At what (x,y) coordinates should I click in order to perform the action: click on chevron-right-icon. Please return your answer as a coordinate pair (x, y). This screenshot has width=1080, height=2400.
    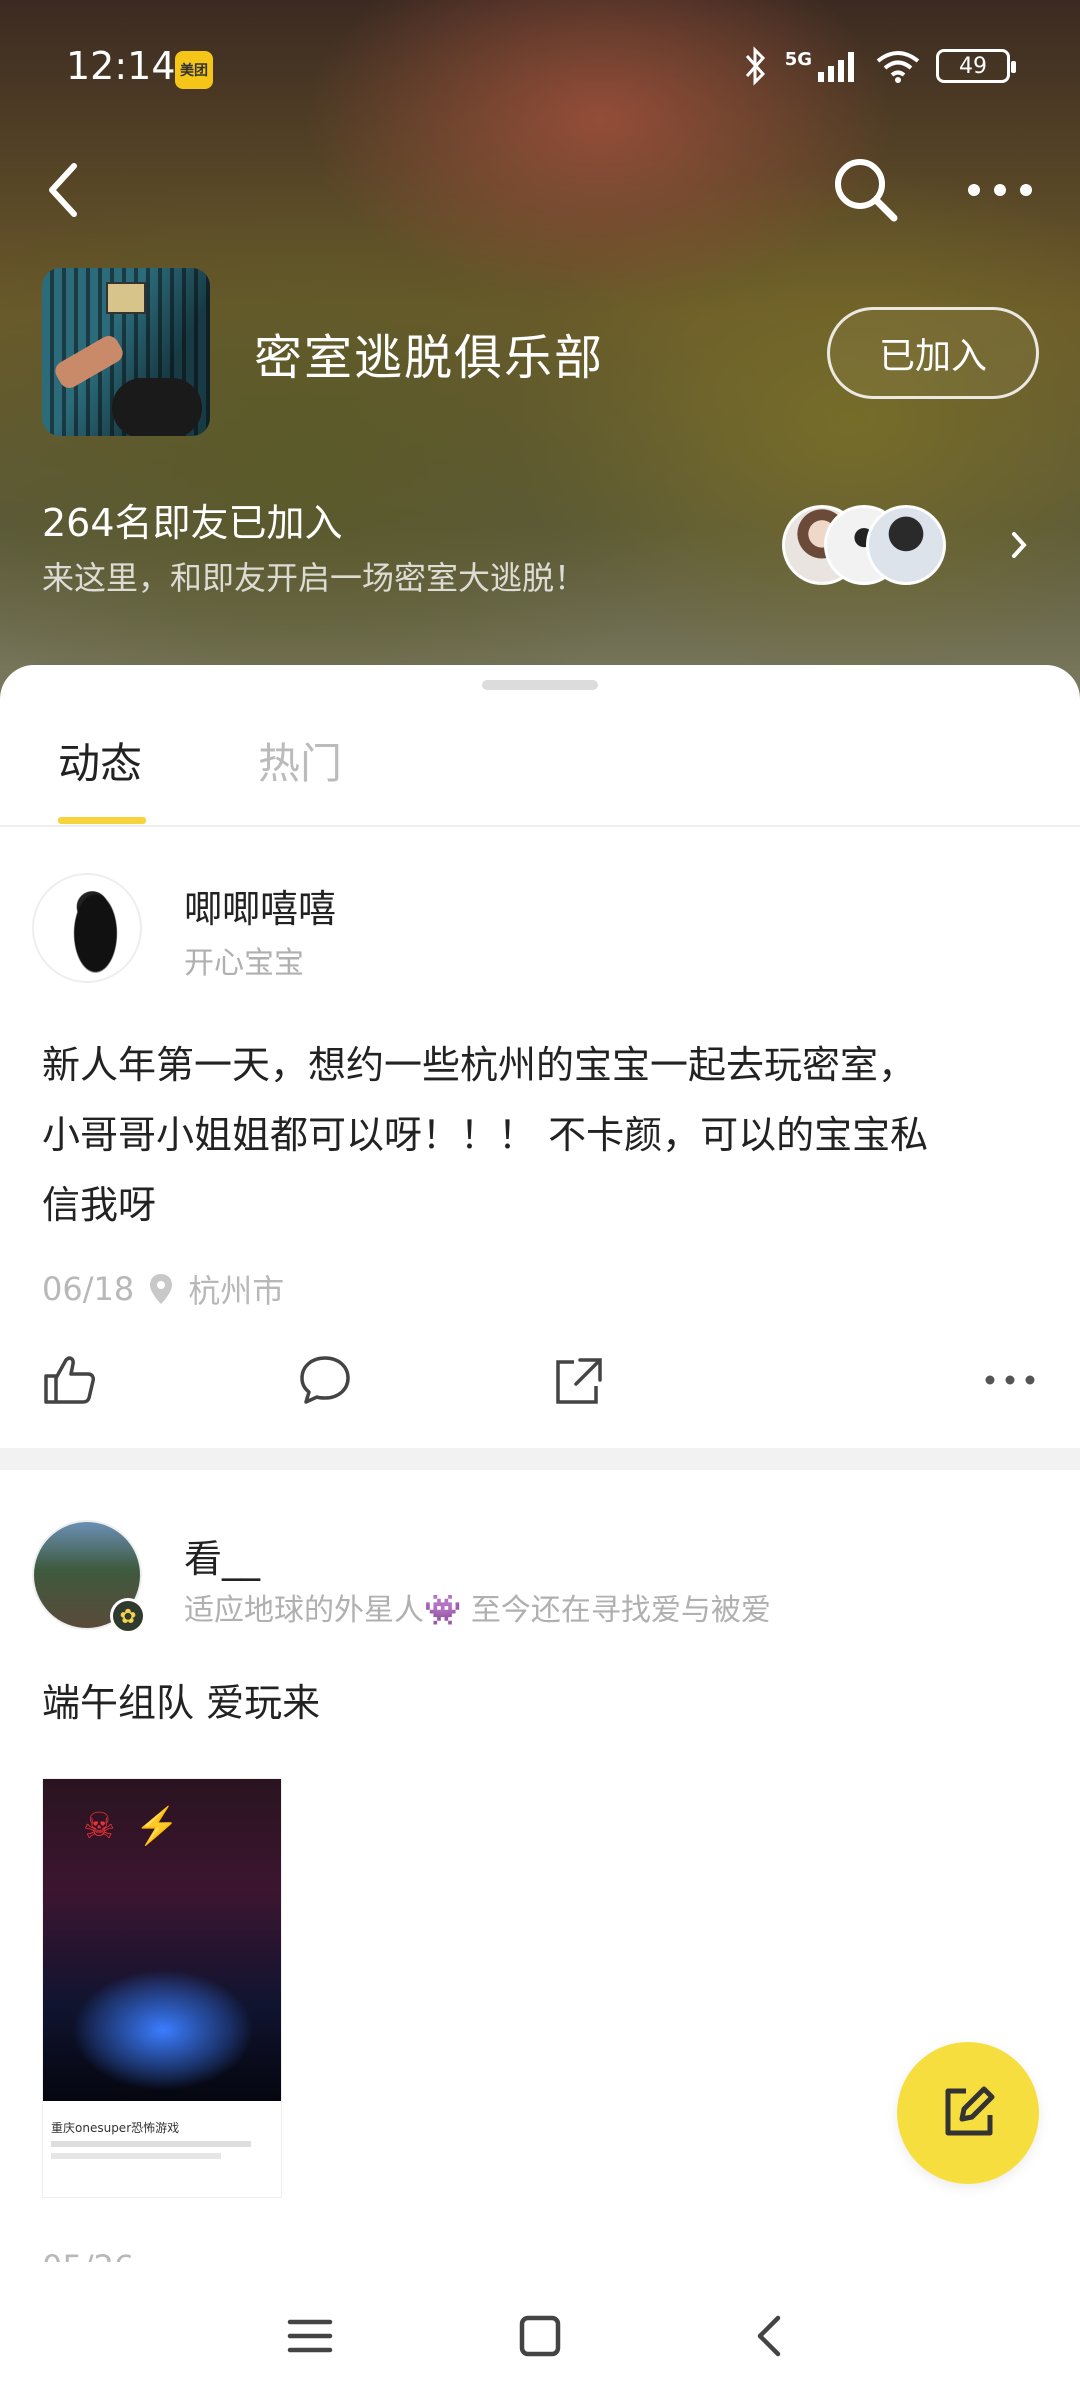
    Looking at the image, I should click on (1019, 545).